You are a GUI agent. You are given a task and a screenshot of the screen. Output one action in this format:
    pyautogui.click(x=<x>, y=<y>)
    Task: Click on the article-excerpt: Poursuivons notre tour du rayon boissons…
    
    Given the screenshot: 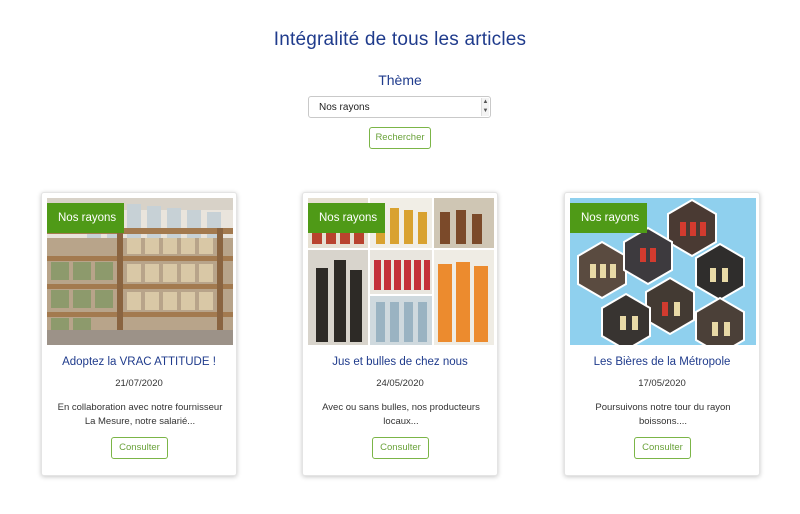 What is the action you would take?
    pyautogui.click(x=663, y=414)
    